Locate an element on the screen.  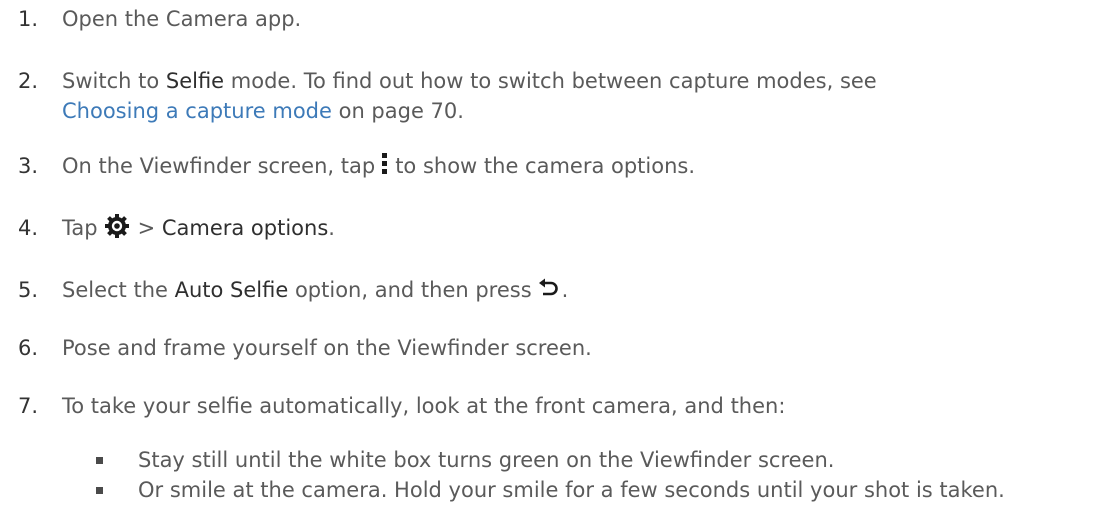
back-icon is located at coordinates (549, 288).